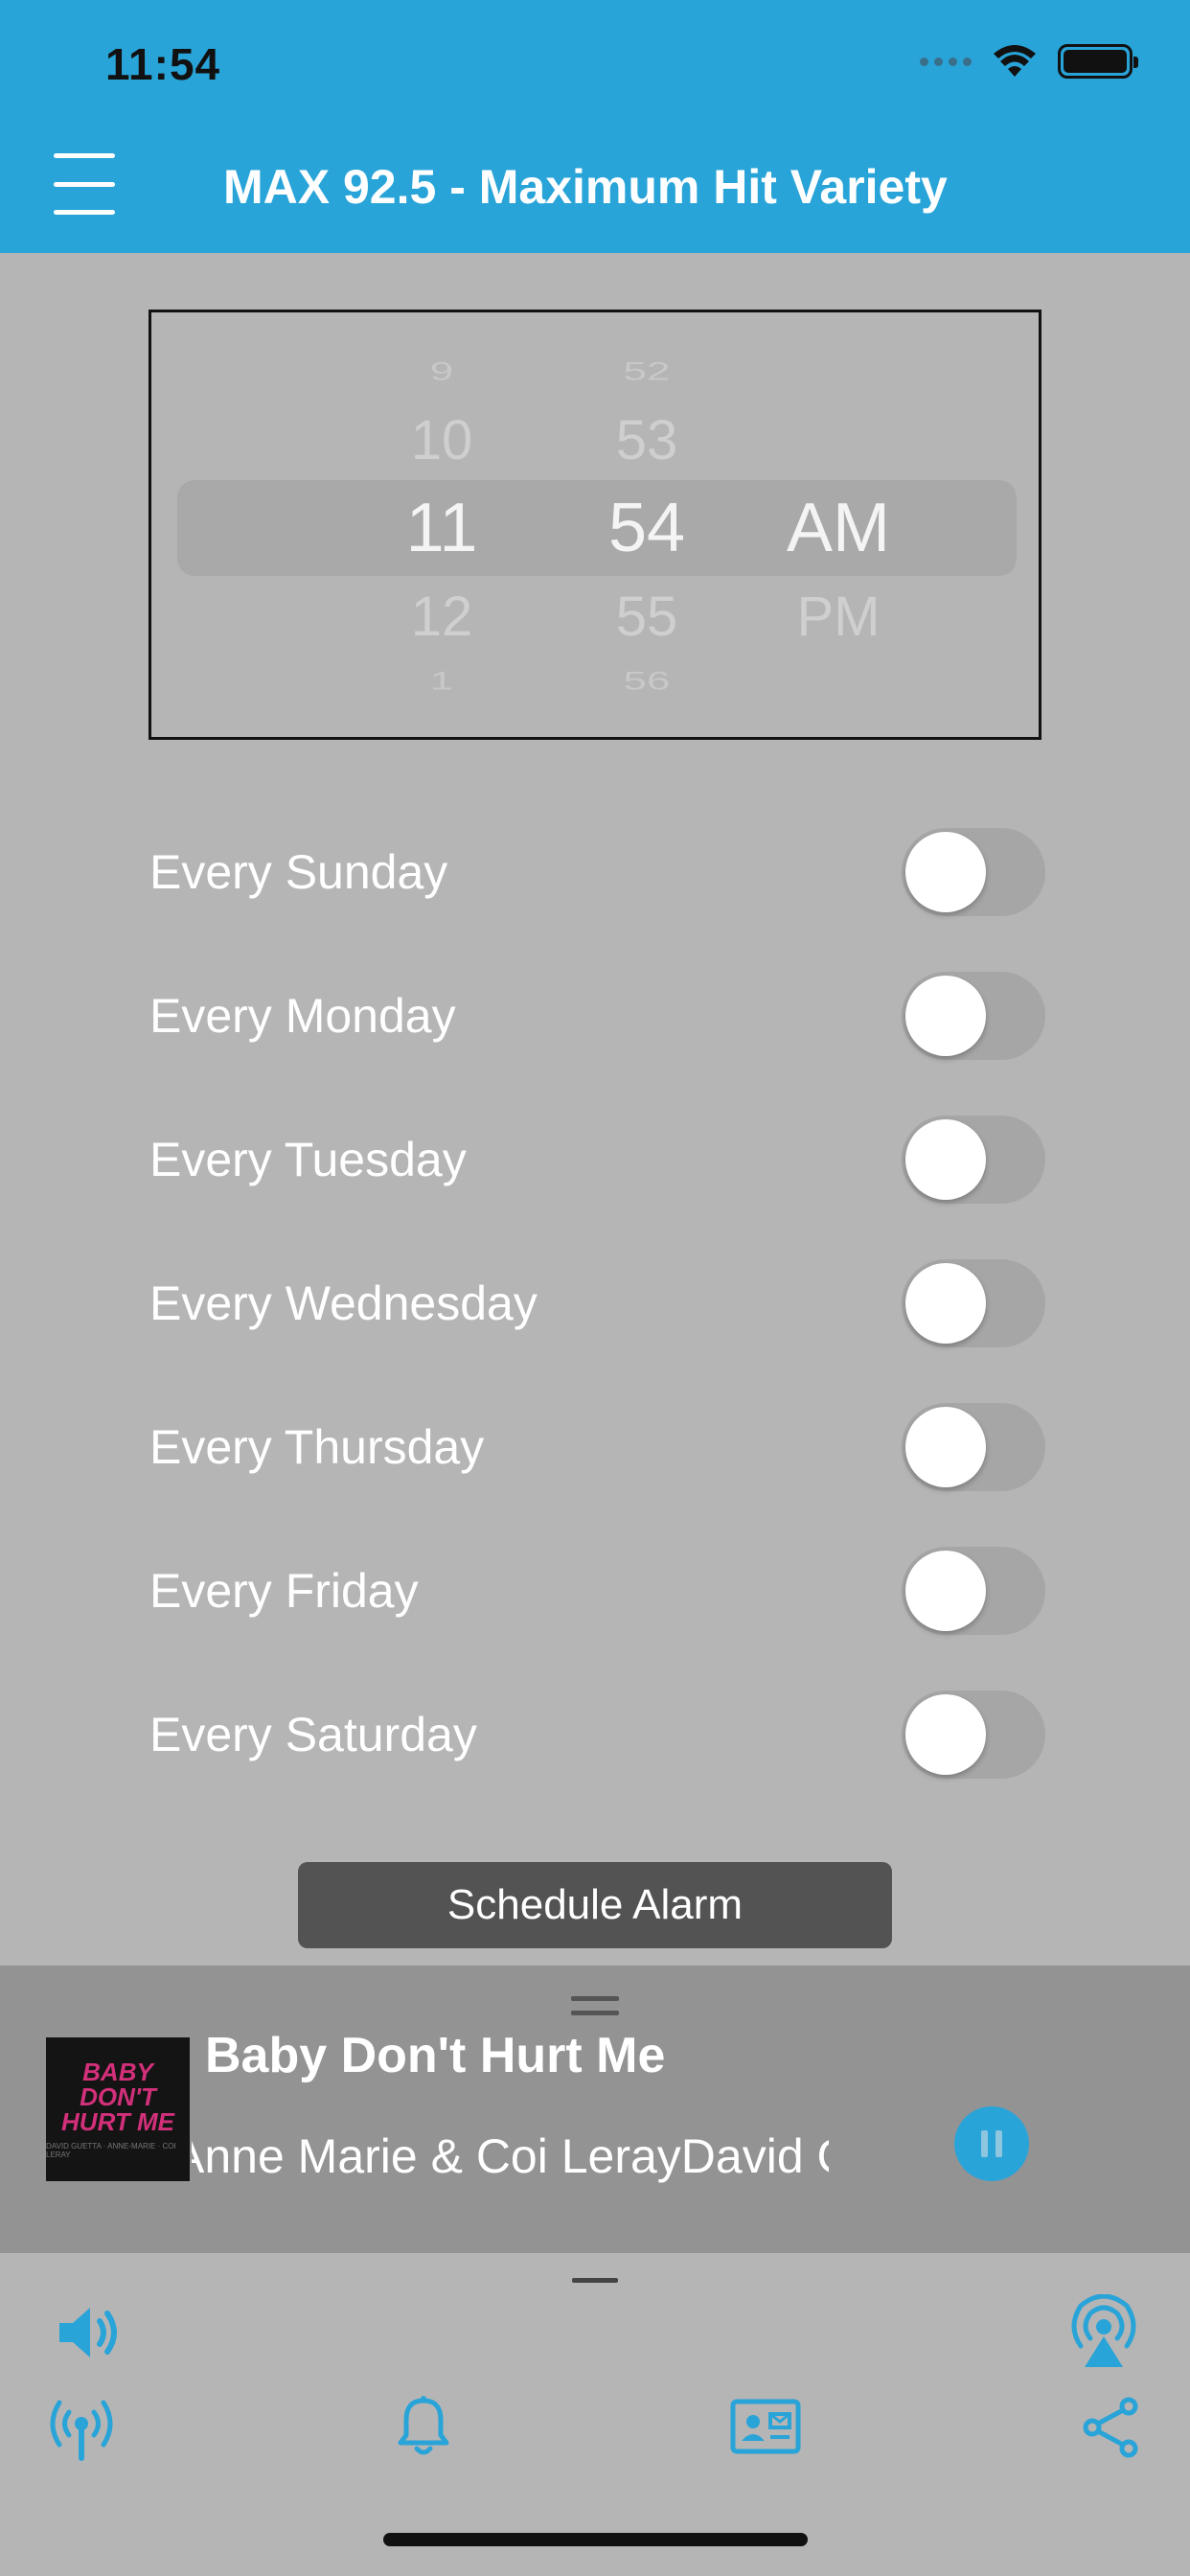  I want to click on day-label: Every Thursday, so click(317, 1447).